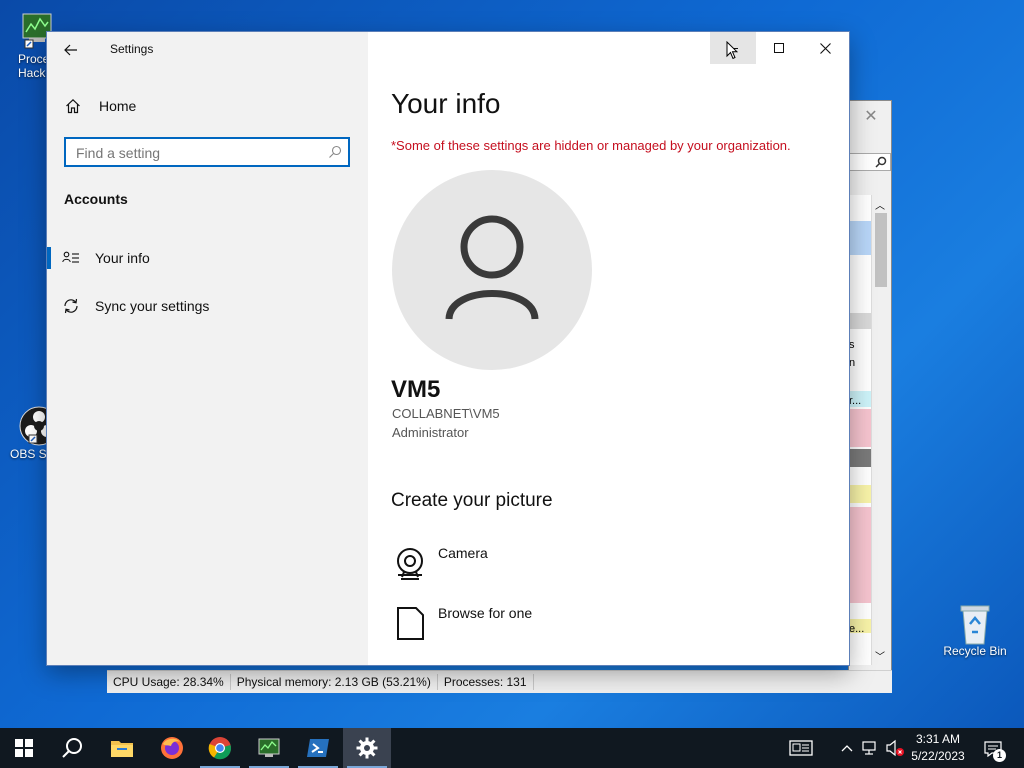 This screenshot has width=1024, height=768. Describe the element at coordinates (880, 655) in the screenshot. I see `chevron-down-icon: ﹀` at that location.